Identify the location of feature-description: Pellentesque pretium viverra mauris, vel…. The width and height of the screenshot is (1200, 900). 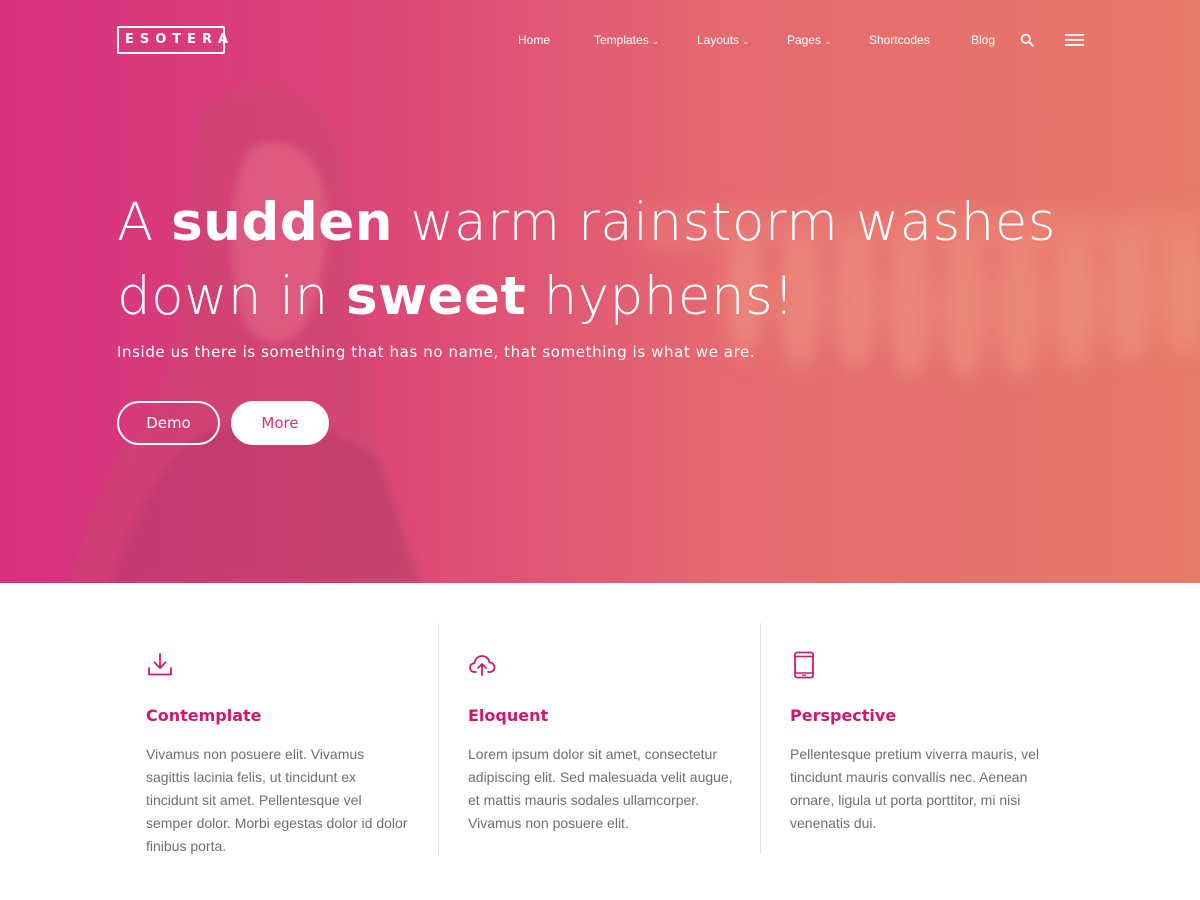
(914, 788).